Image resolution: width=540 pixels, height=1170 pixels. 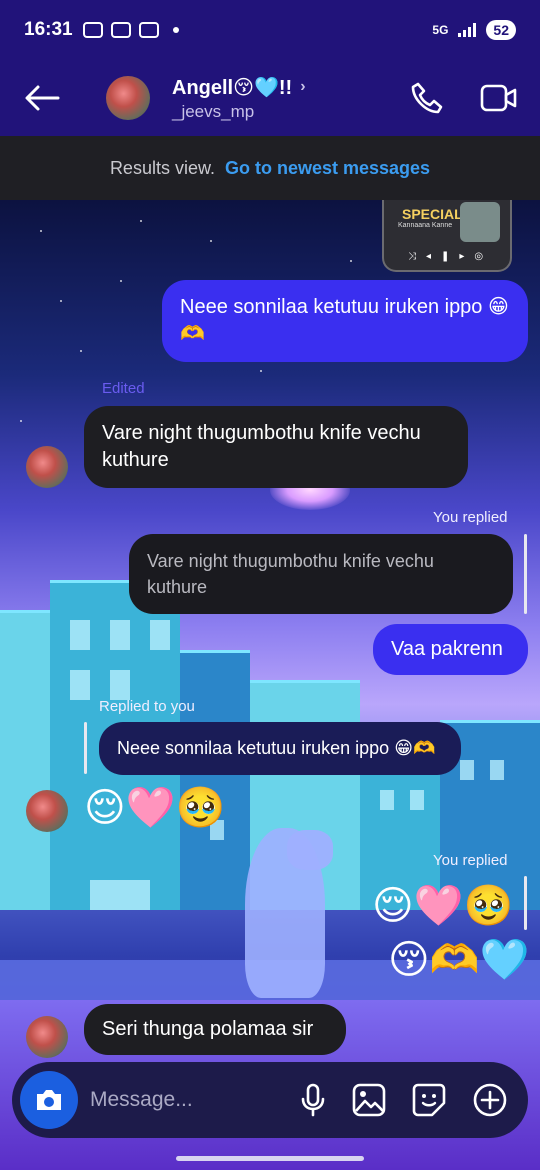 I want to click on contact-avatar, so click(x=128, y=98).